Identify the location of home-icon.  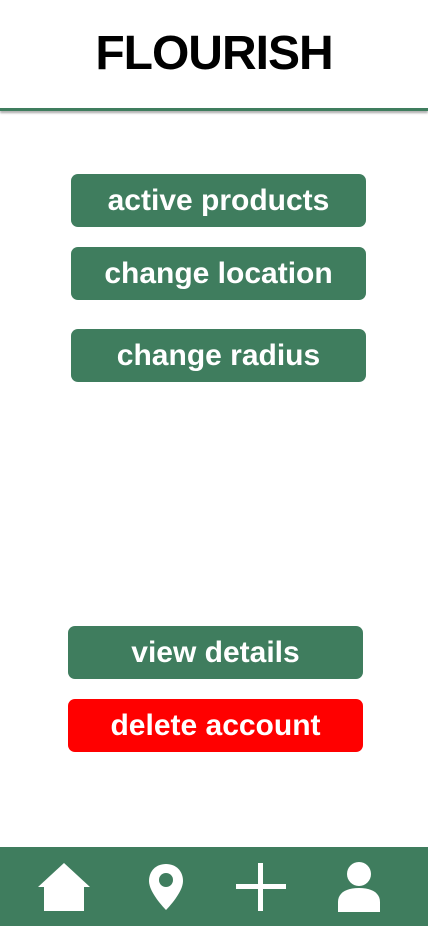
(64, 887).